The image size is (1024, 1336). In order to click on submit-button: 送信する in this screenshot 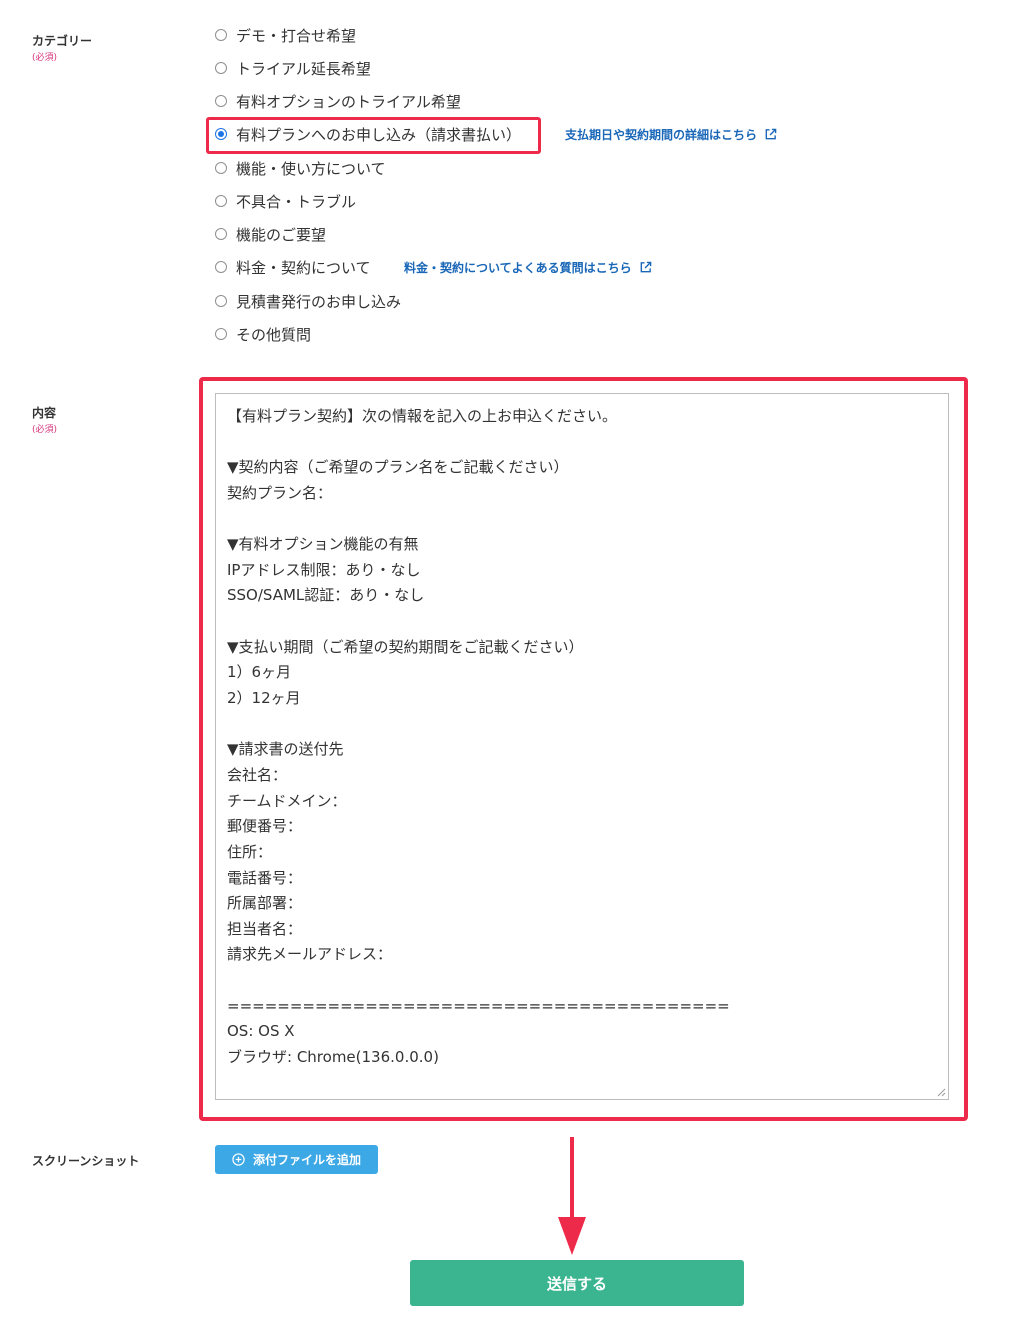, I will do `click(577, 1283)`.